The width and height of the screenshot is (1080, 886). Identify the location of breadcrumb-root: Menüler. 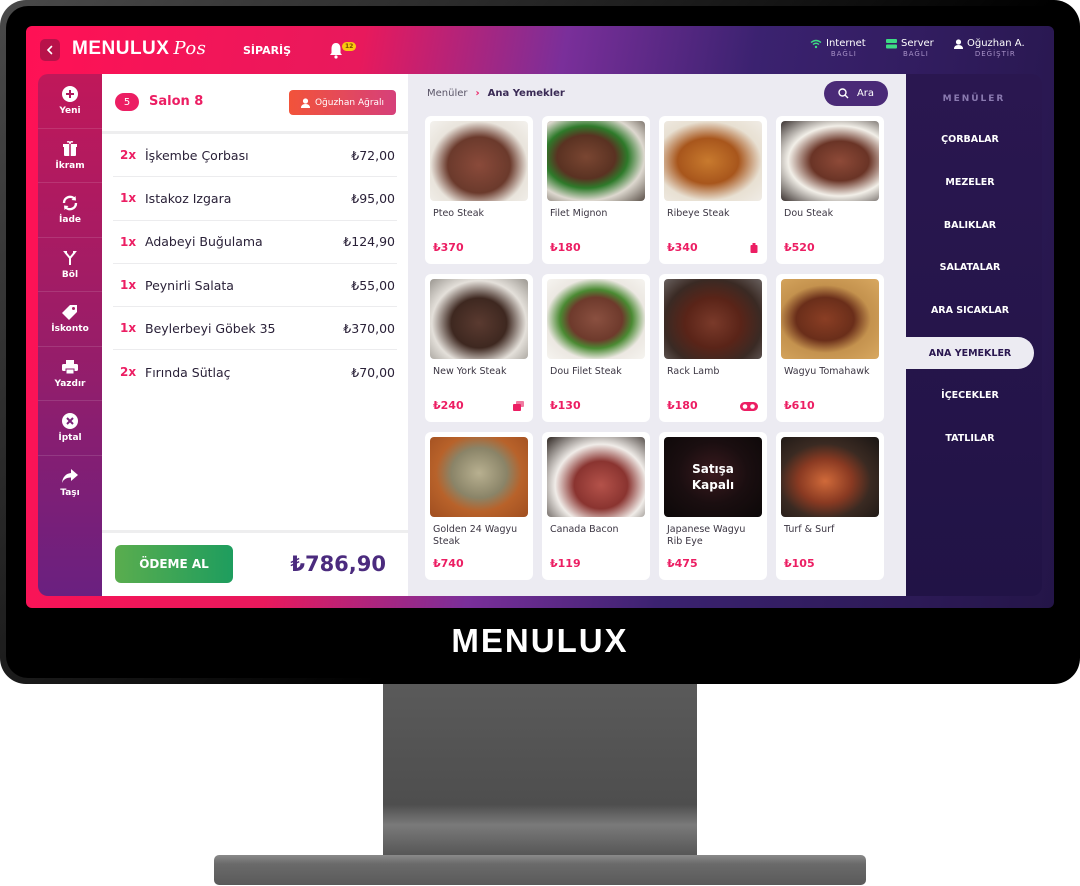
(447, 93).